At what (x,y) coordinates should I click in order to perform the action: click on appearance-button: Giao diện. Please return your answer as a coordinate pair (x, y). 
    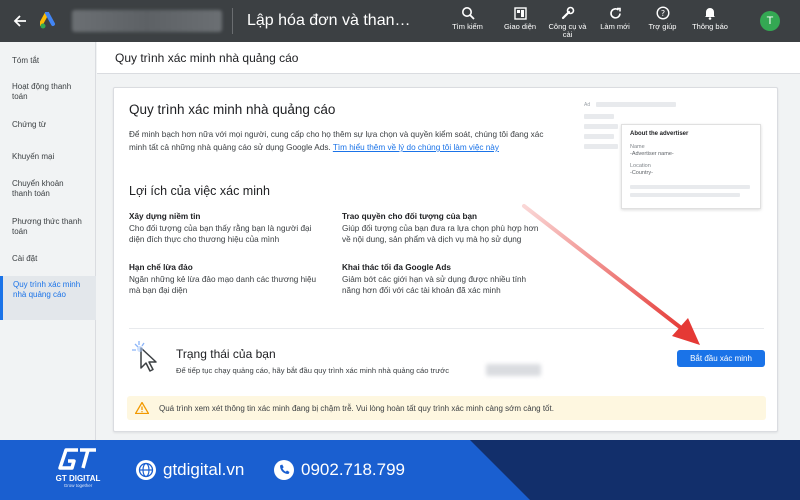
    Looking at the image, I should click on (520, 21).